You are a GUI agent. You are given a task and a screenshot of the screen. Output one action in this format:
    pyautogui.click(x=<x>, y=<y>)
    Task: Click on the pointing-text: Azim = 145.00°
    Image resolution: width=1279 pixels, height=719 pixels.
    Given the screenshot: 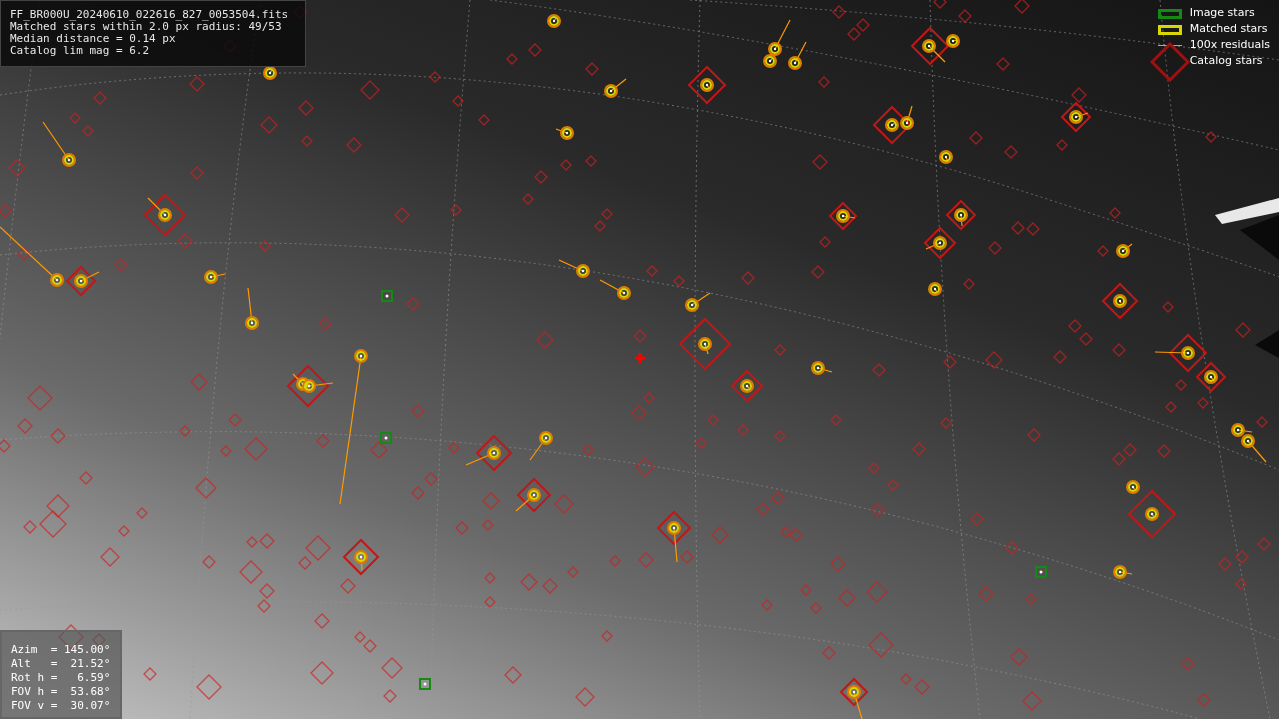 What is the action you would take?
    pyautogui.click(x=61, y=650)
    